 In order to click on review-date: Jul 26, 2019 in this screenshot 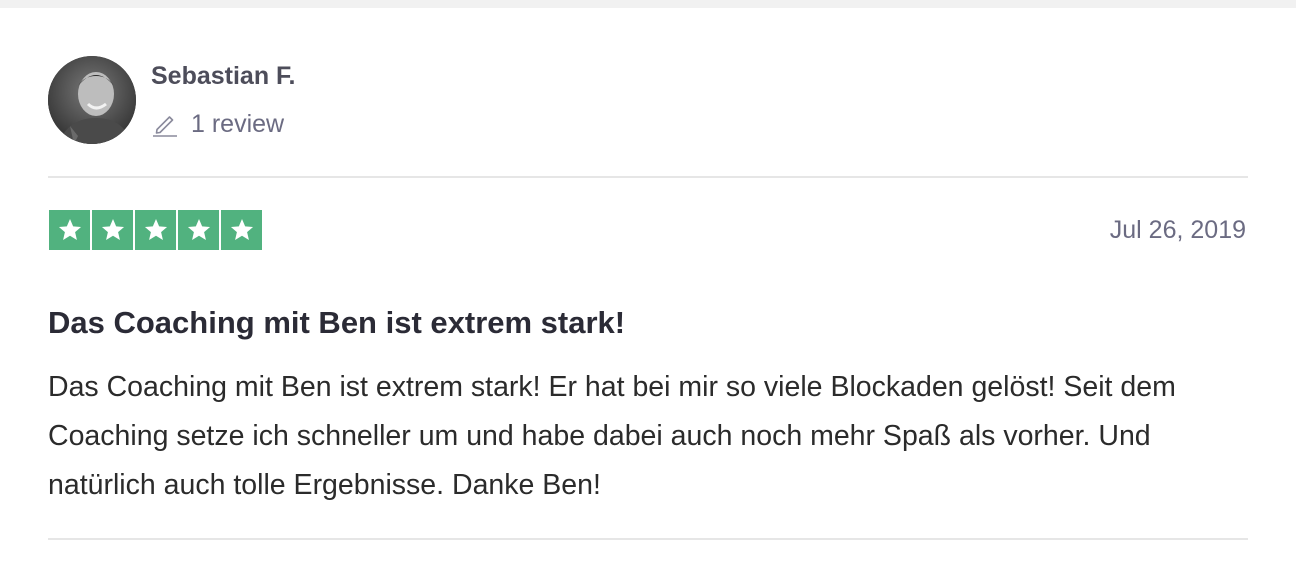, I will do `click(1177, 230)`.